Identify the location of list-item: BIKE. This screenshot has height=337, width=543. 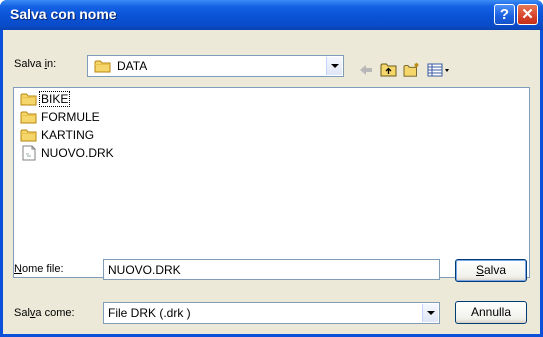
(45, 99).